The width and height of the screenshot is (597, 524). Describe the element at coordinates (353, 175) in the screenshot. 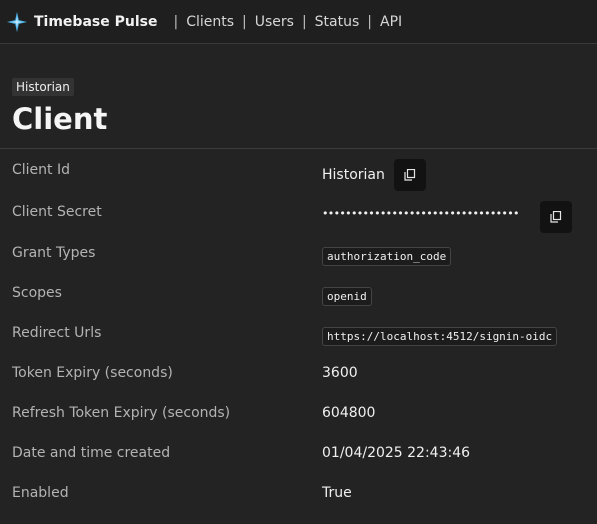

I see `client-id-value: Historian` at that location.